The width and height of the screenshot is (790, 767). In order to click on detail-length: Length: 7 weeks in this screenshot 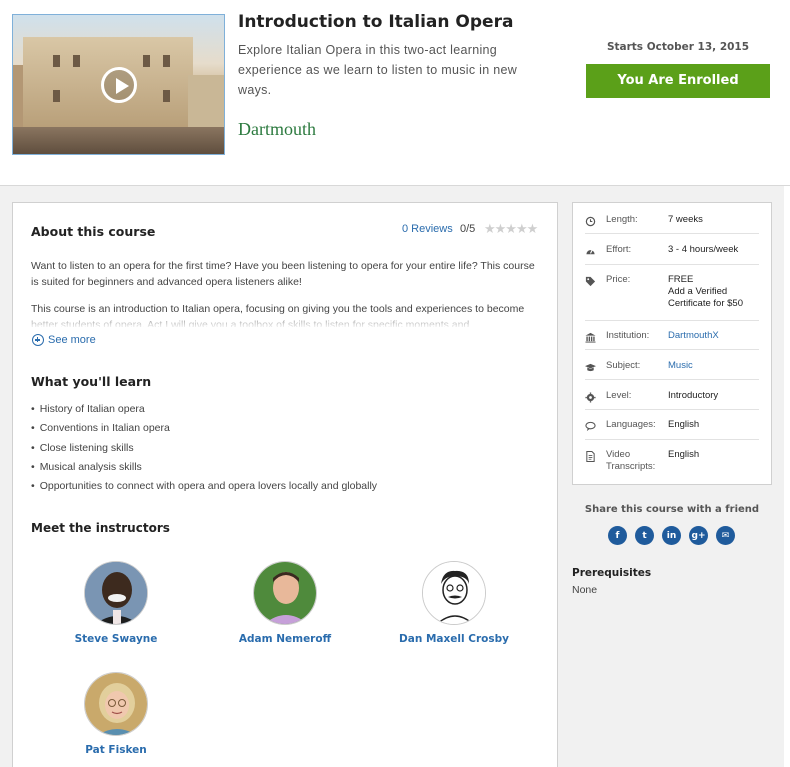, I will do `click(672, 224)`.